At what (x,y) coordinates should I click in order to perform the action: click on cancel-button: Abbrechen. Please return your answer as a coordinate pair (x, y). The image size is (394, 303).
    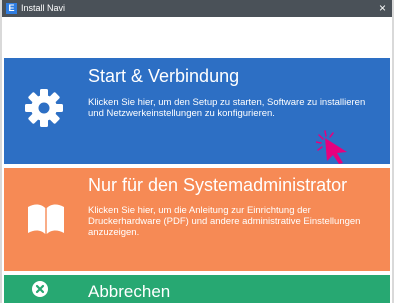
    Looking at the image, I should click on (197, 289).